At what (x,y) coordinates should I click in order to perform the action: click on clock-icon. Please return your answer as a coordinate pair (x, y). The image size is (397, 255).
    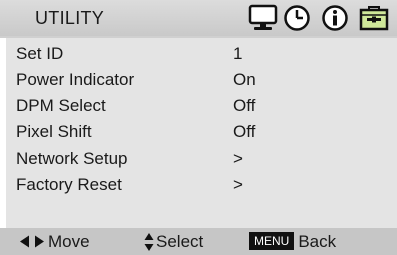
    Looking at the image, I should click on (297, 20).